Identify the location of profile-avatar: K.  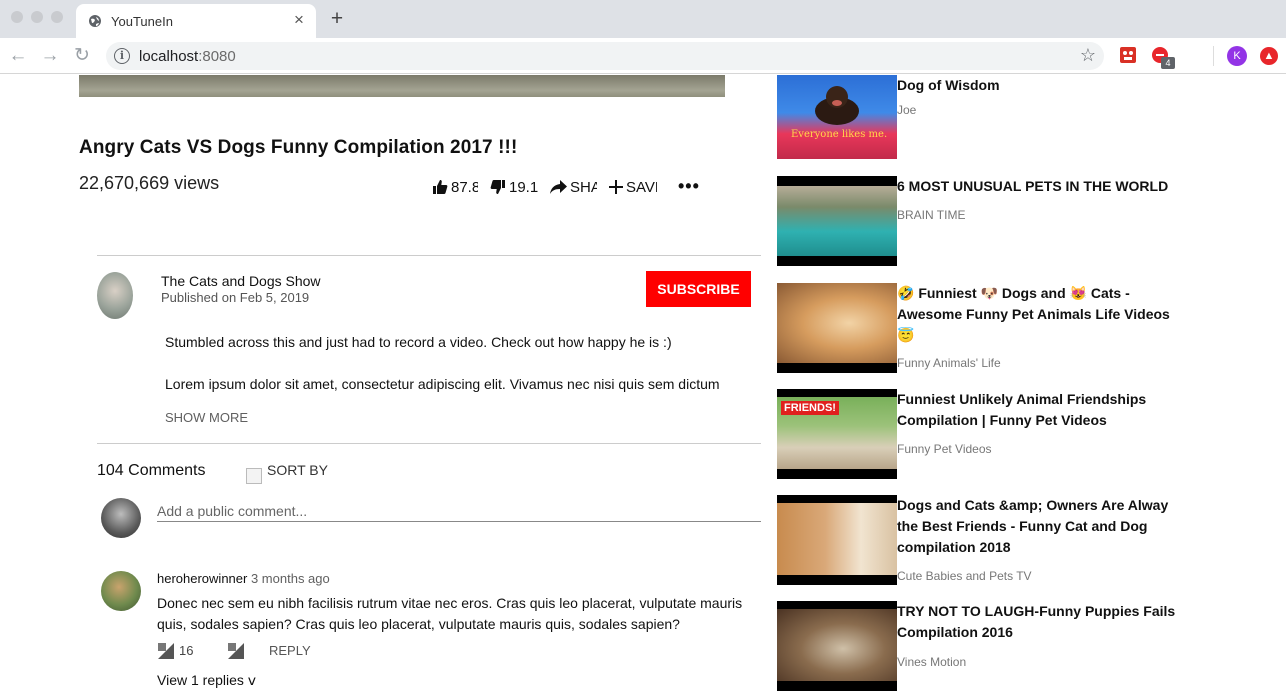
(1237, 56).